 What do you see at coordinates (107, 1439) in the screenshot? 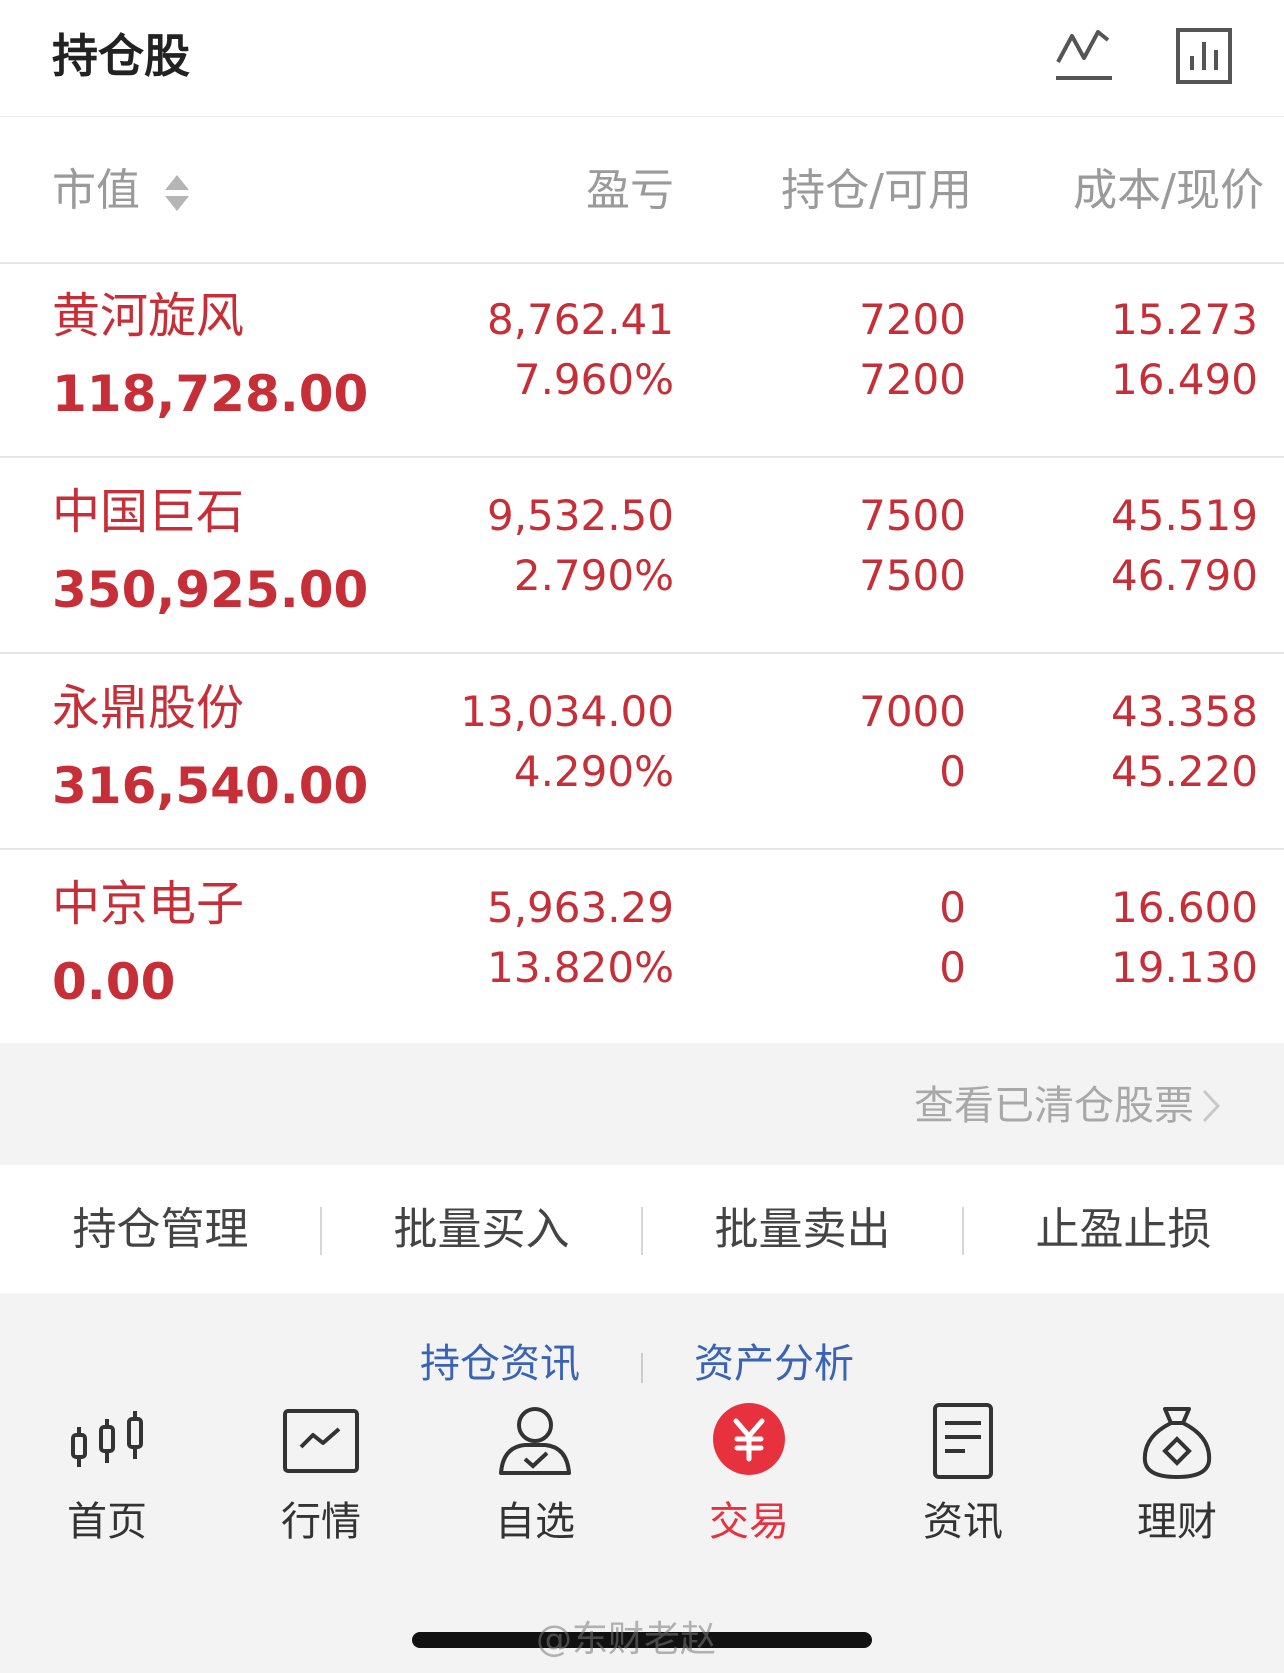
I see `candlestick-icon` at bounding box center [107, 1439].